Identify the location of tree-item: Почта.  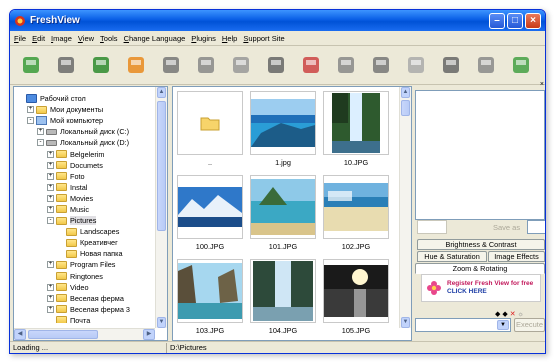
(84, 319).